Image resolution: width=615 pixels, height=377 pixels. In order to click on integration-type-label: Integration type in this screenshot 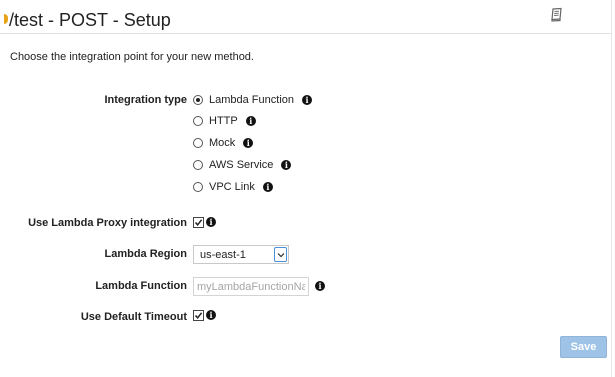, I will do `click(145, 100)`.